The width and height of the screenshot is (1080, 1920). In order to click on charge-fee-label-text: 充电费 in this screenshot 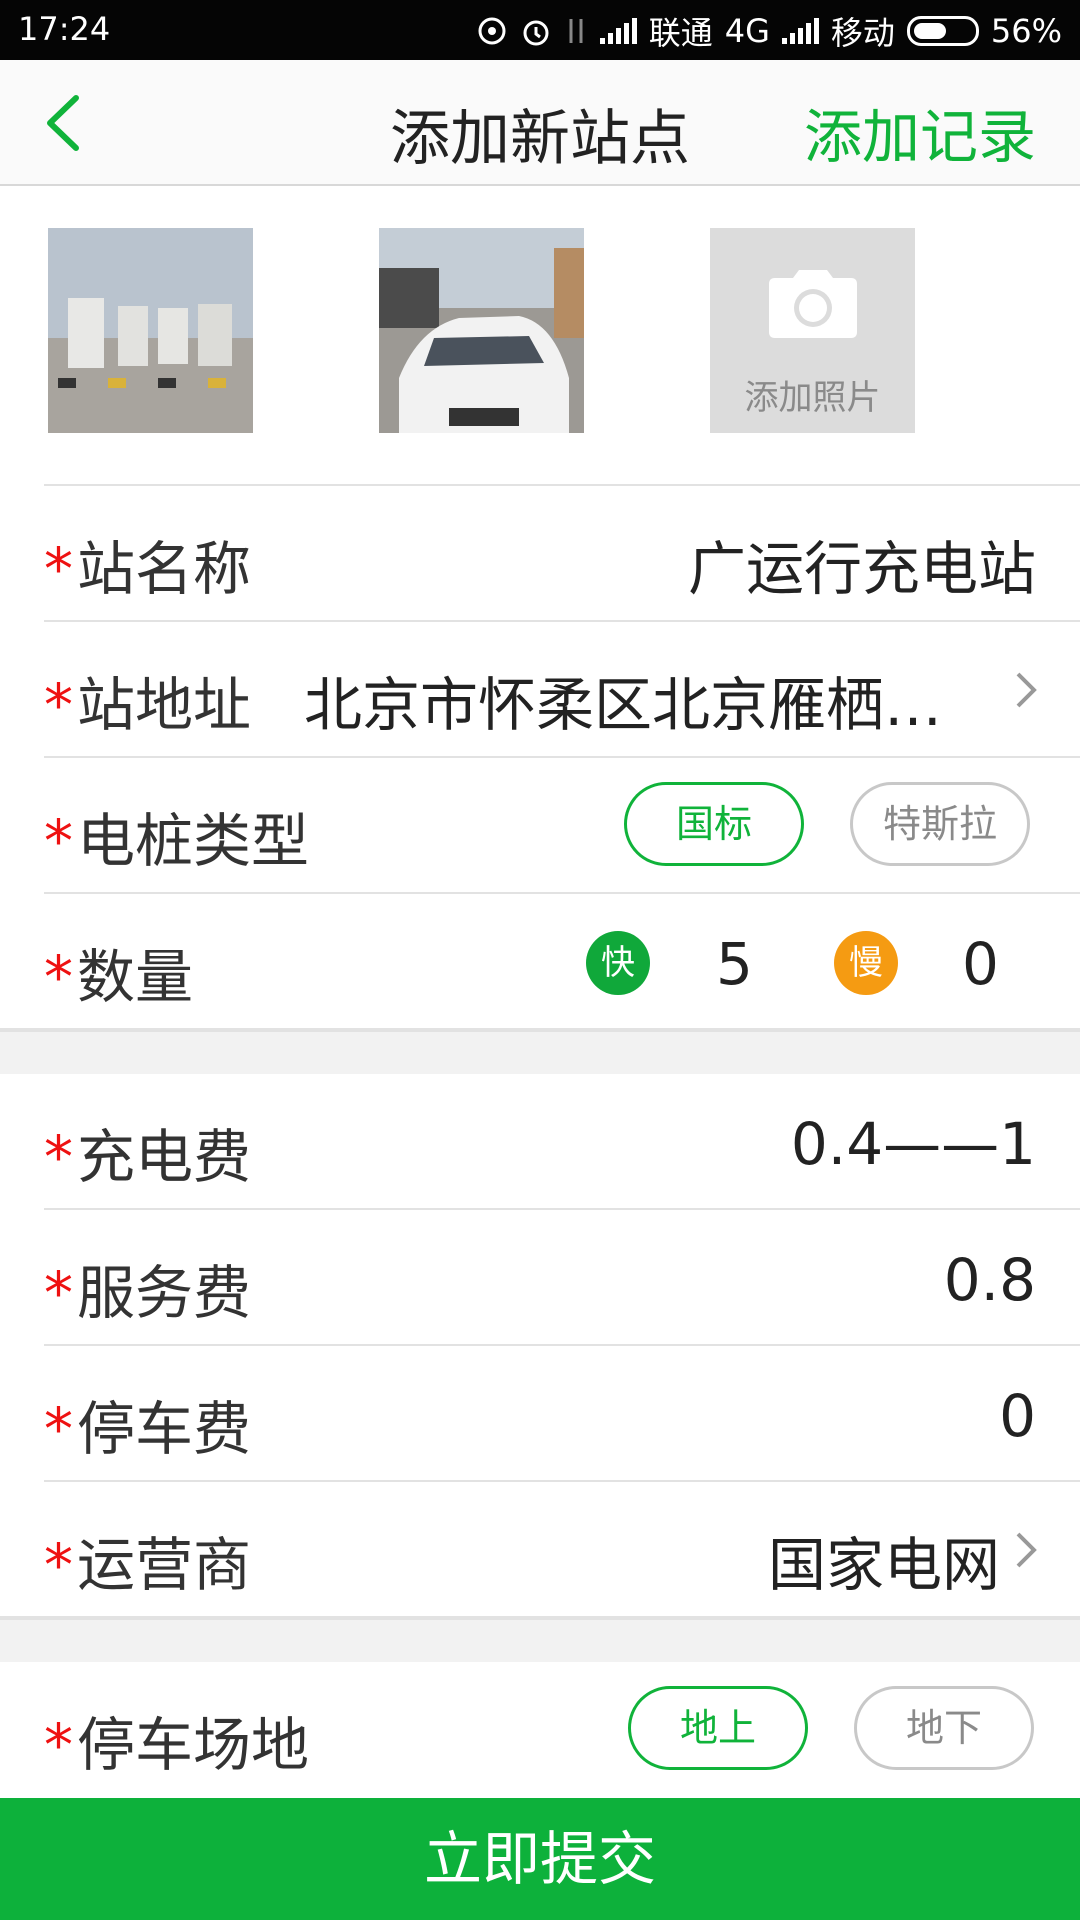, I will do `click(164, 1157)`.